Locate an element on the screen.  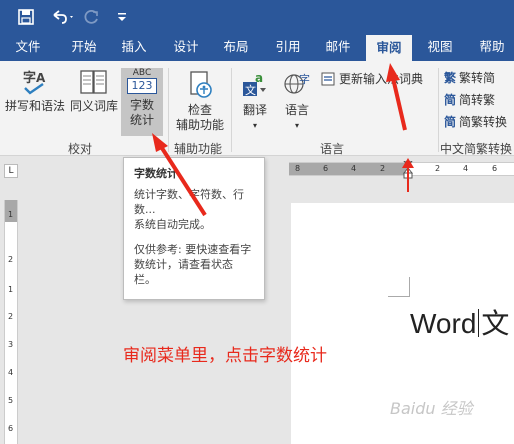
document-text-after: 文 is located at coordinates (495, 323).